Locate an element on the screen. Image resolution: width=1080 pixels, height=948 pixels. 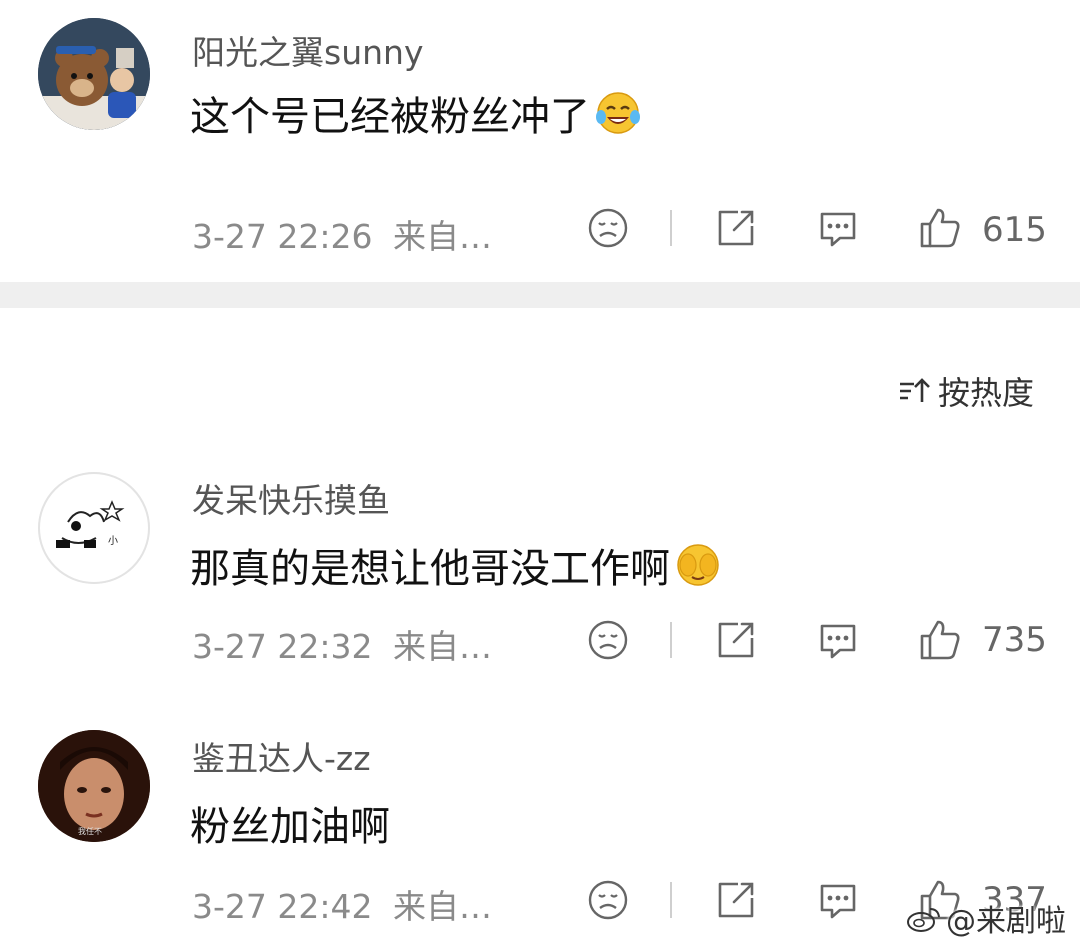
laugh-cry-emoji-icon is located at coordinates (618, 113).